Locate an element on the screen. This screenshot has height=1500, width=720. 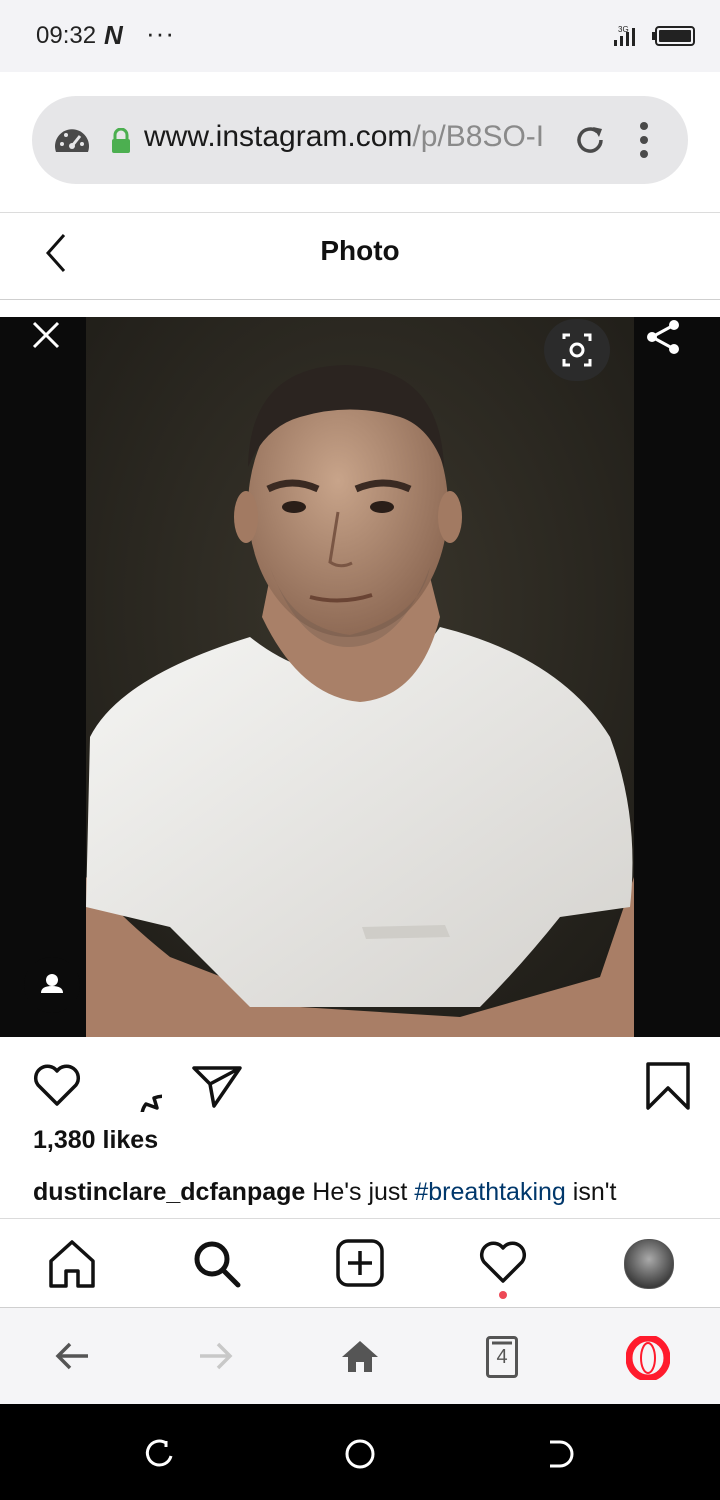
user-tag-icon is located at coordinates (52, 985).